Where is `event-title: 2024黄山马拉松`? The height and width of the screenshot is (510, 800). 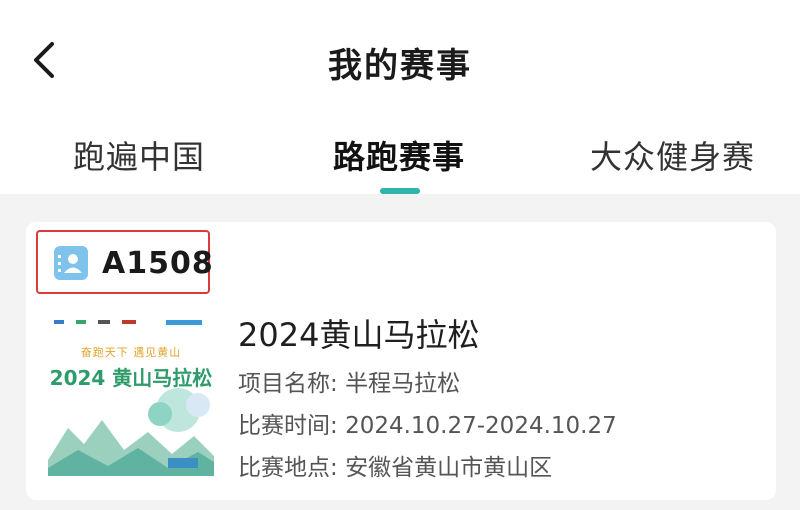
event-title: 2024黄山马拉松 is located at coordinates (359, 335).